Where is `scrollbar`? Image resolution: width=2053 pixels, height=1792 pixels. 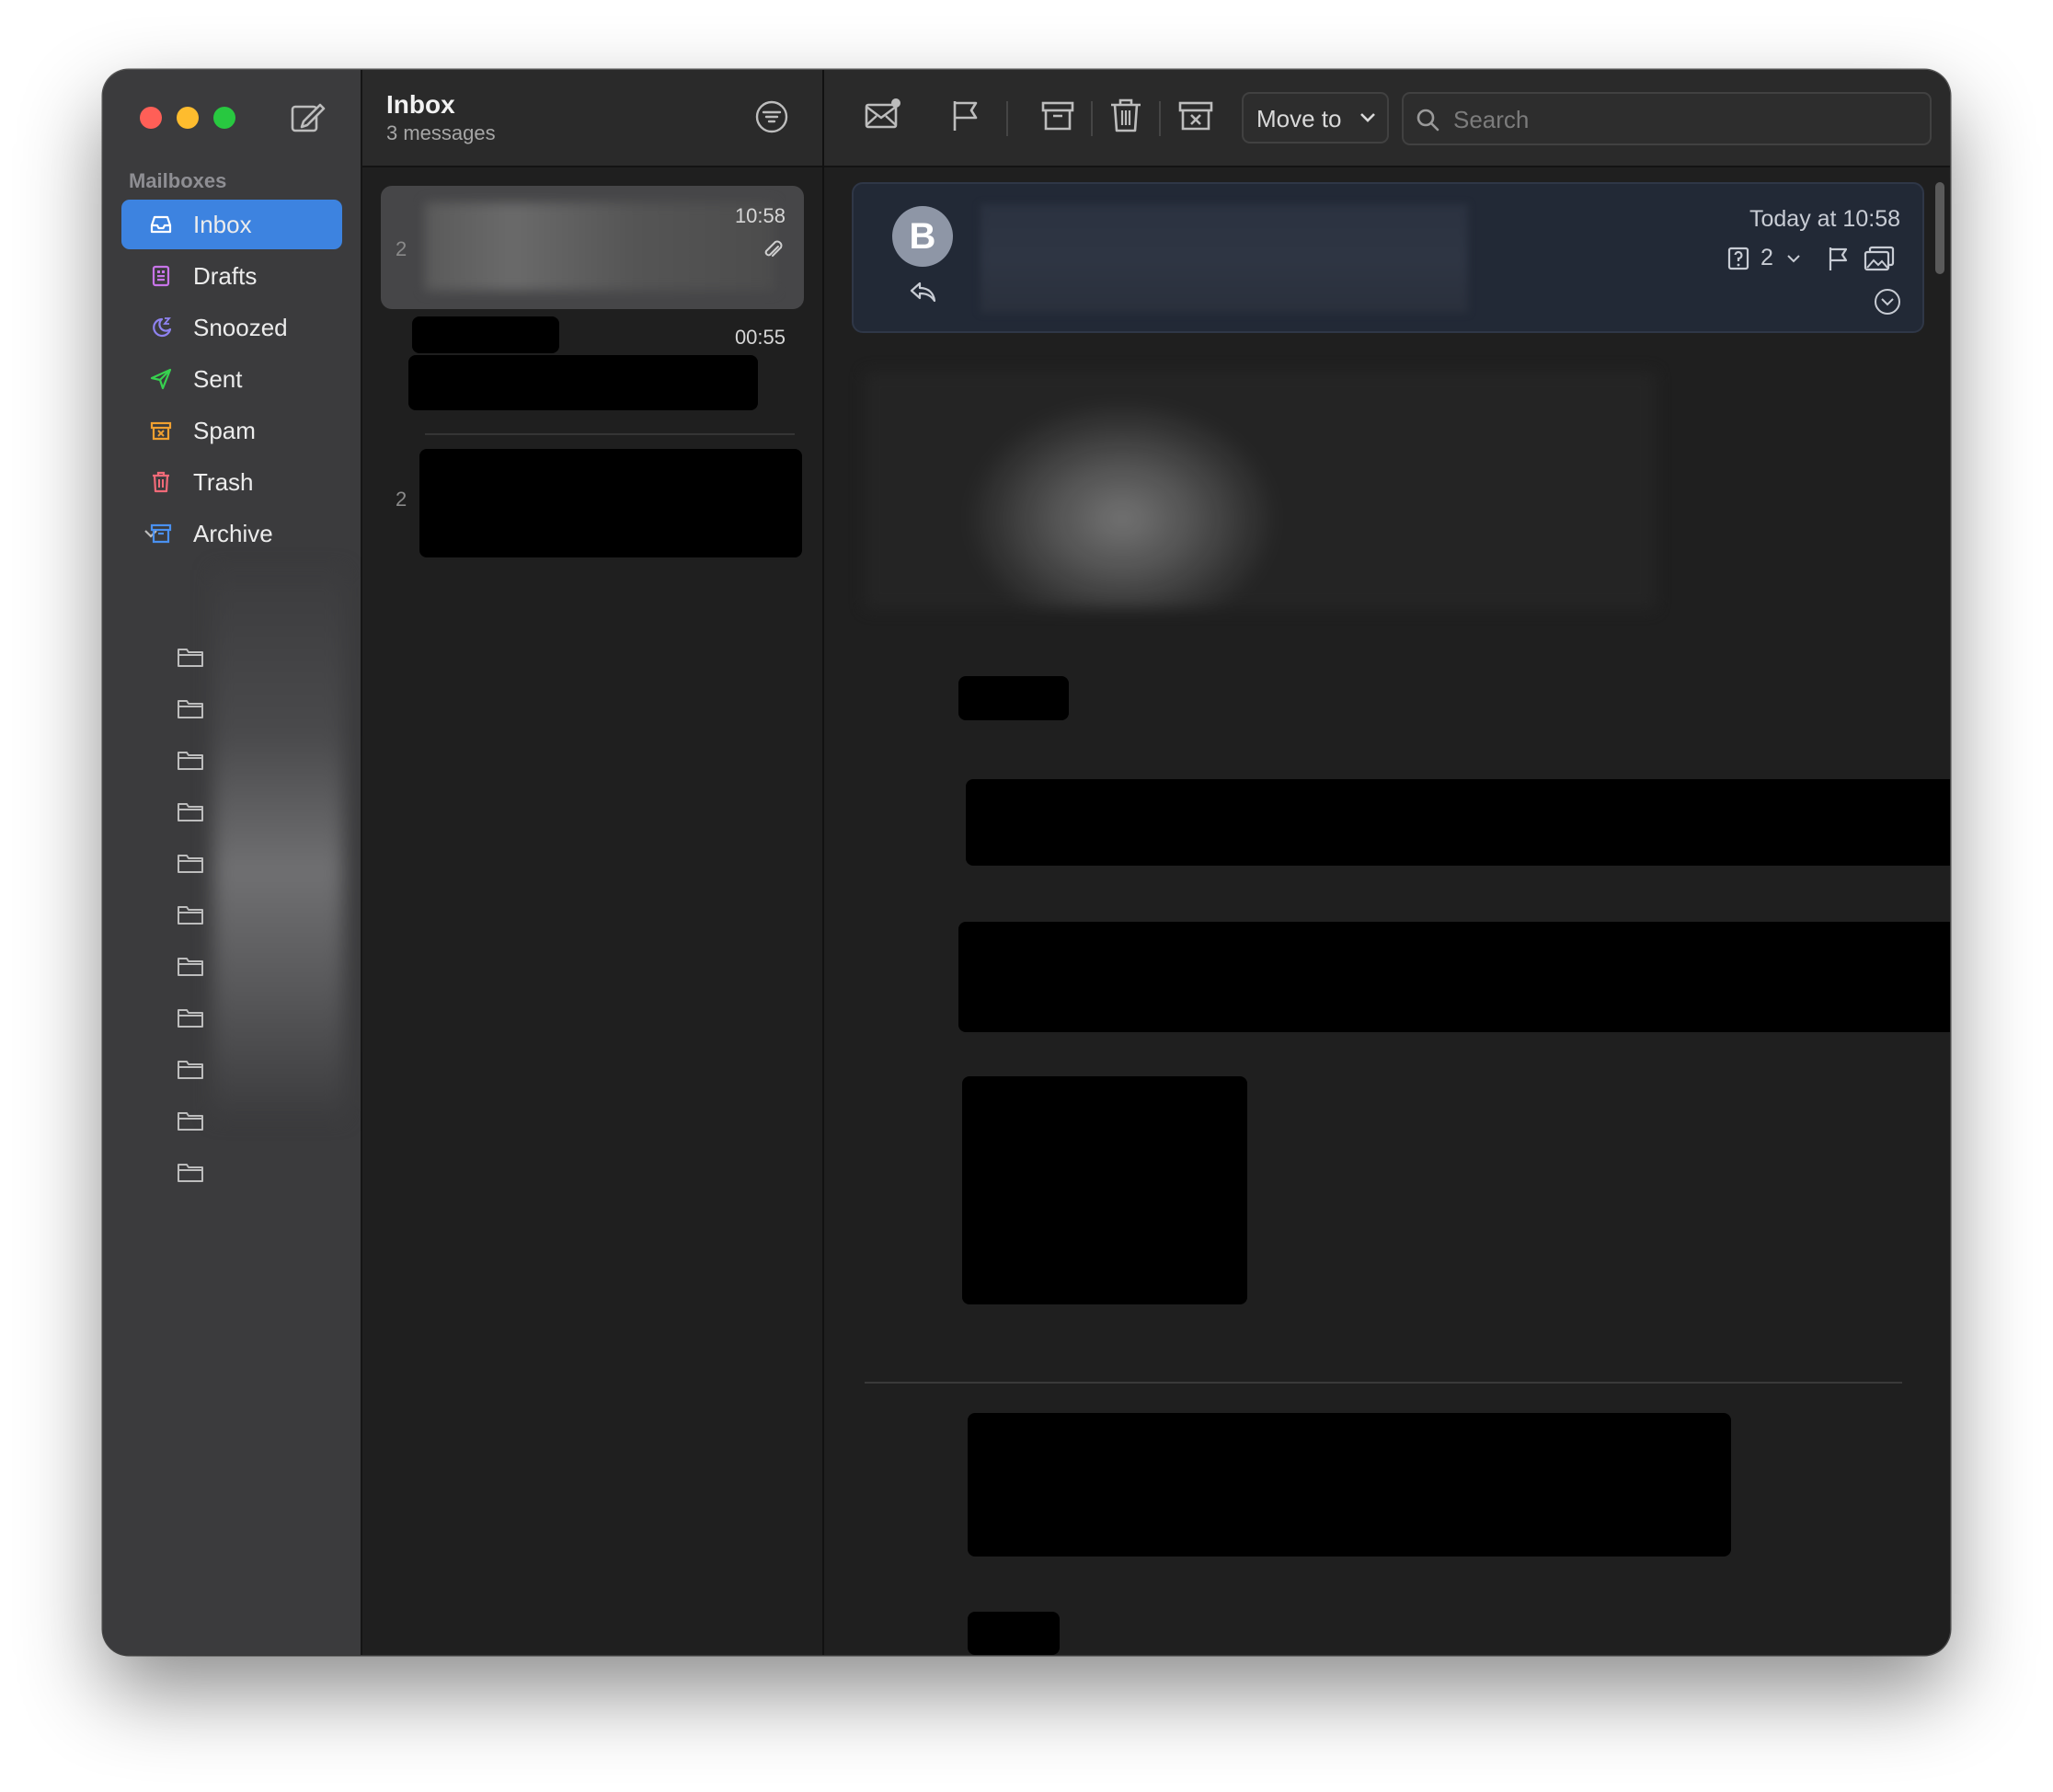 scrollbar is located at coordinates (1939, 228).